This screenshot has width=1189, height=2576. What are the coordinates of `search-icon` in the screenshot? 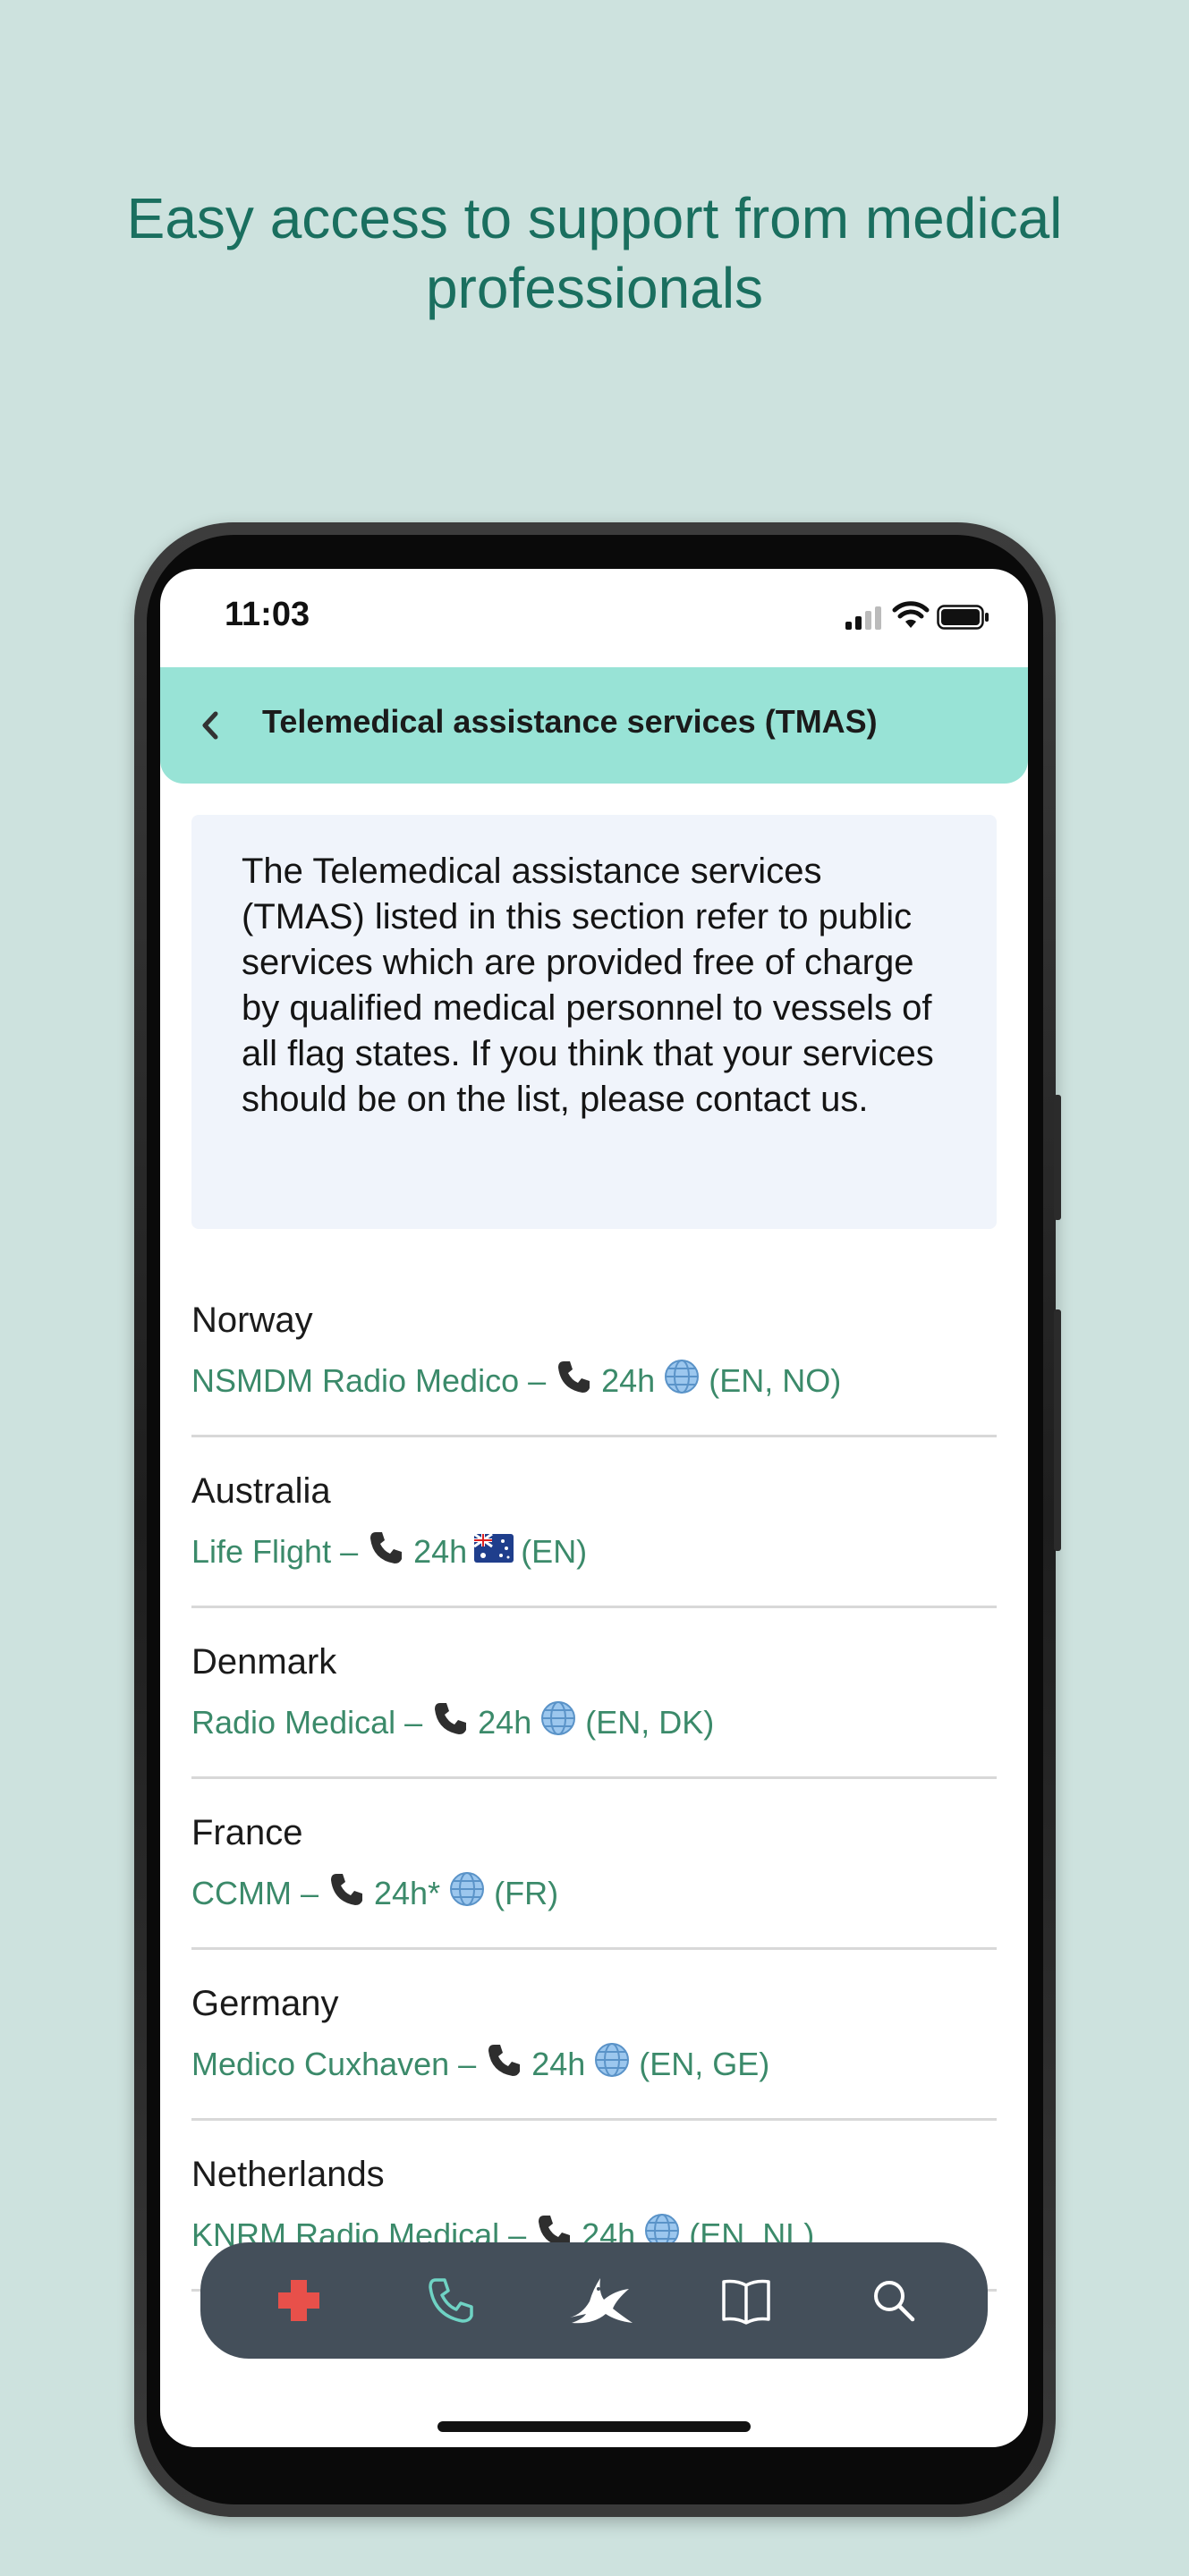 It's located at (893, 2300).